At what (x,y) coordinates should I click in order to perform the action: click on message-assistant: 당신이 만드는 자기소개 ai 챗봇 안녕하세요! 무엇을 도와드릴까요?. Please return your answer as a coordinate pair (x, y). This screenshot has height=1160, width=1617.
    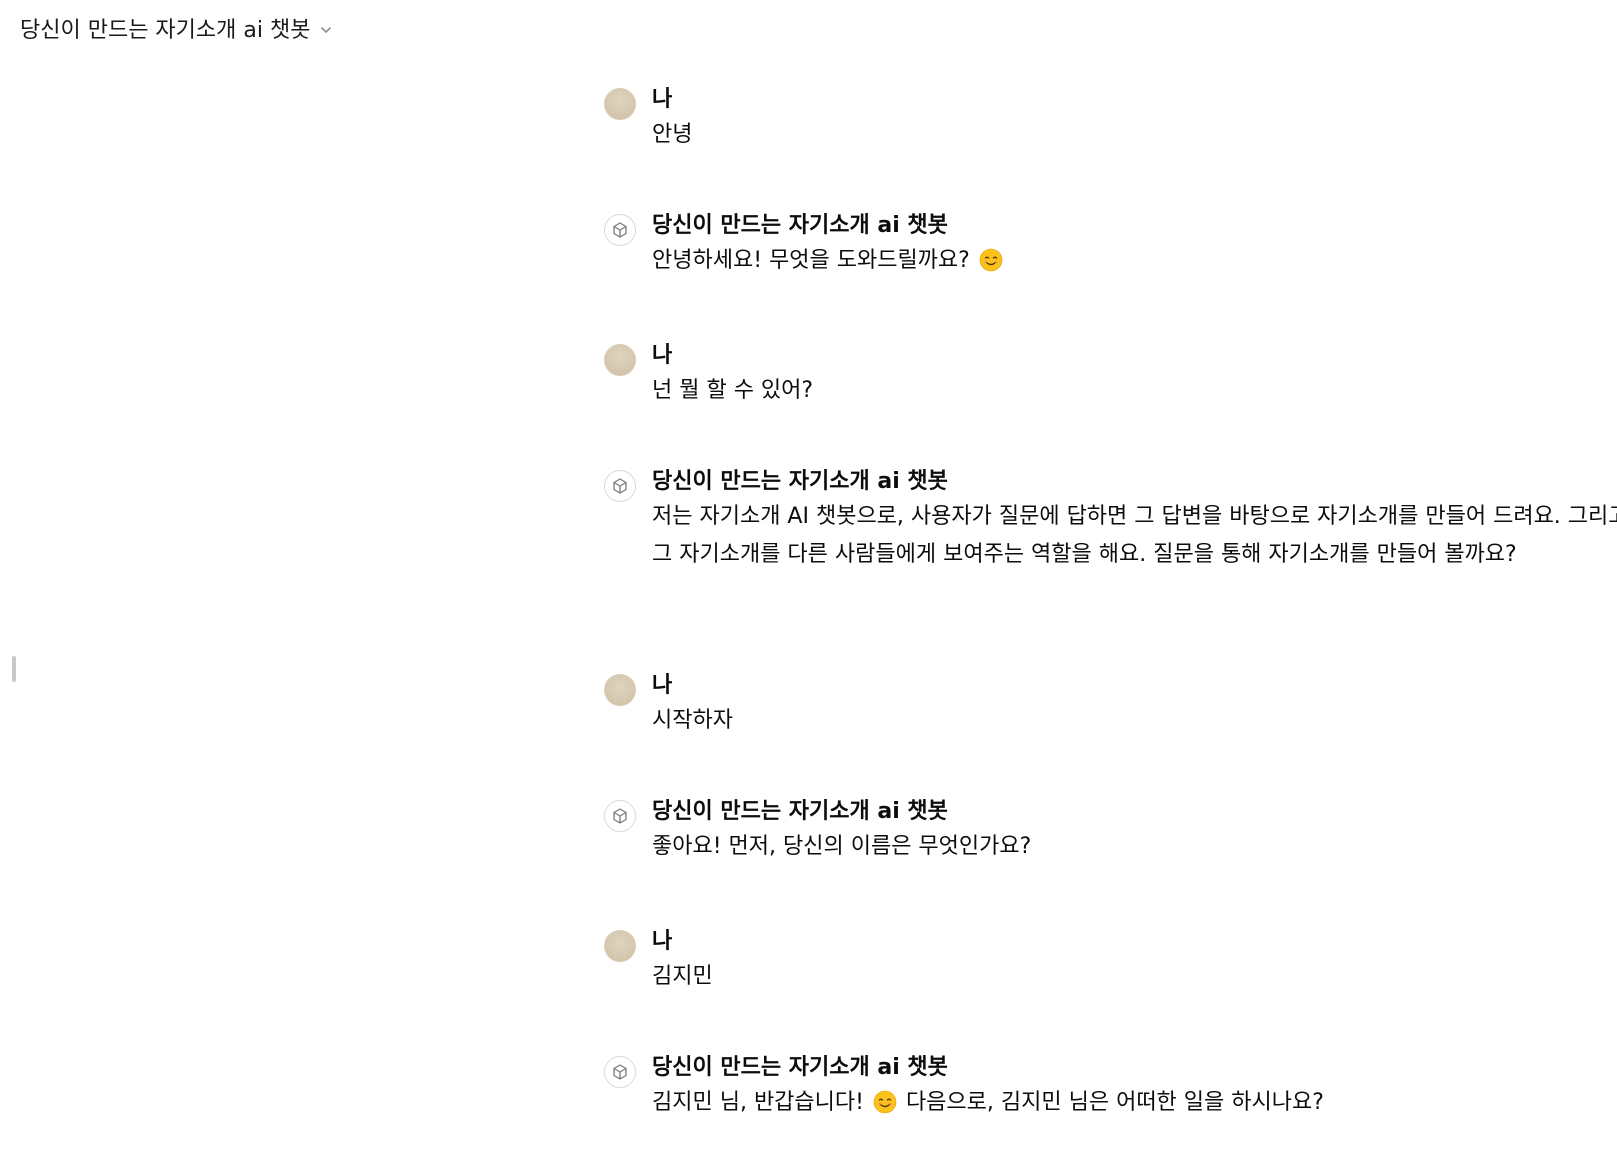
    Looking at the image, I should click on (1110, 246).